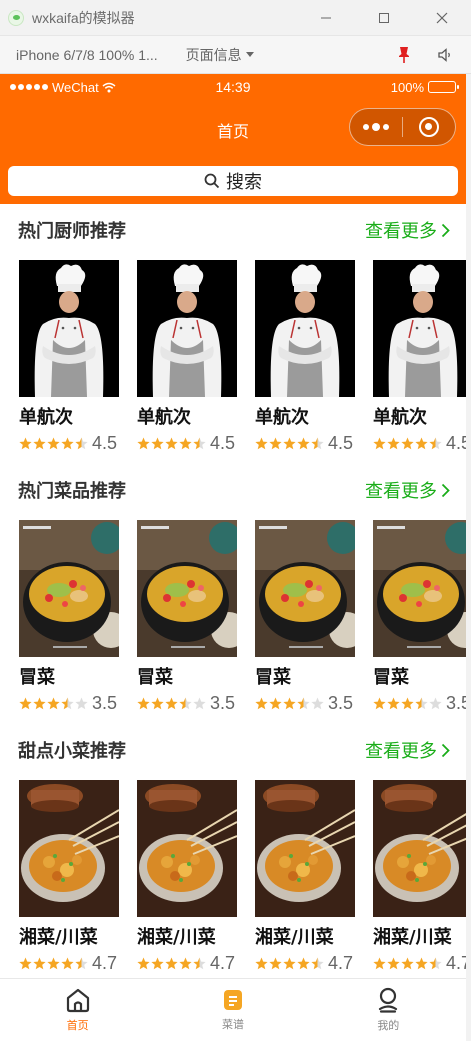 The image size is (471, 1041). What do you see at coordinates (234, 750) in the screenshot?
I see `section-header: 甜点小菜推荐 查看更多` at bounding box center [234, 750].